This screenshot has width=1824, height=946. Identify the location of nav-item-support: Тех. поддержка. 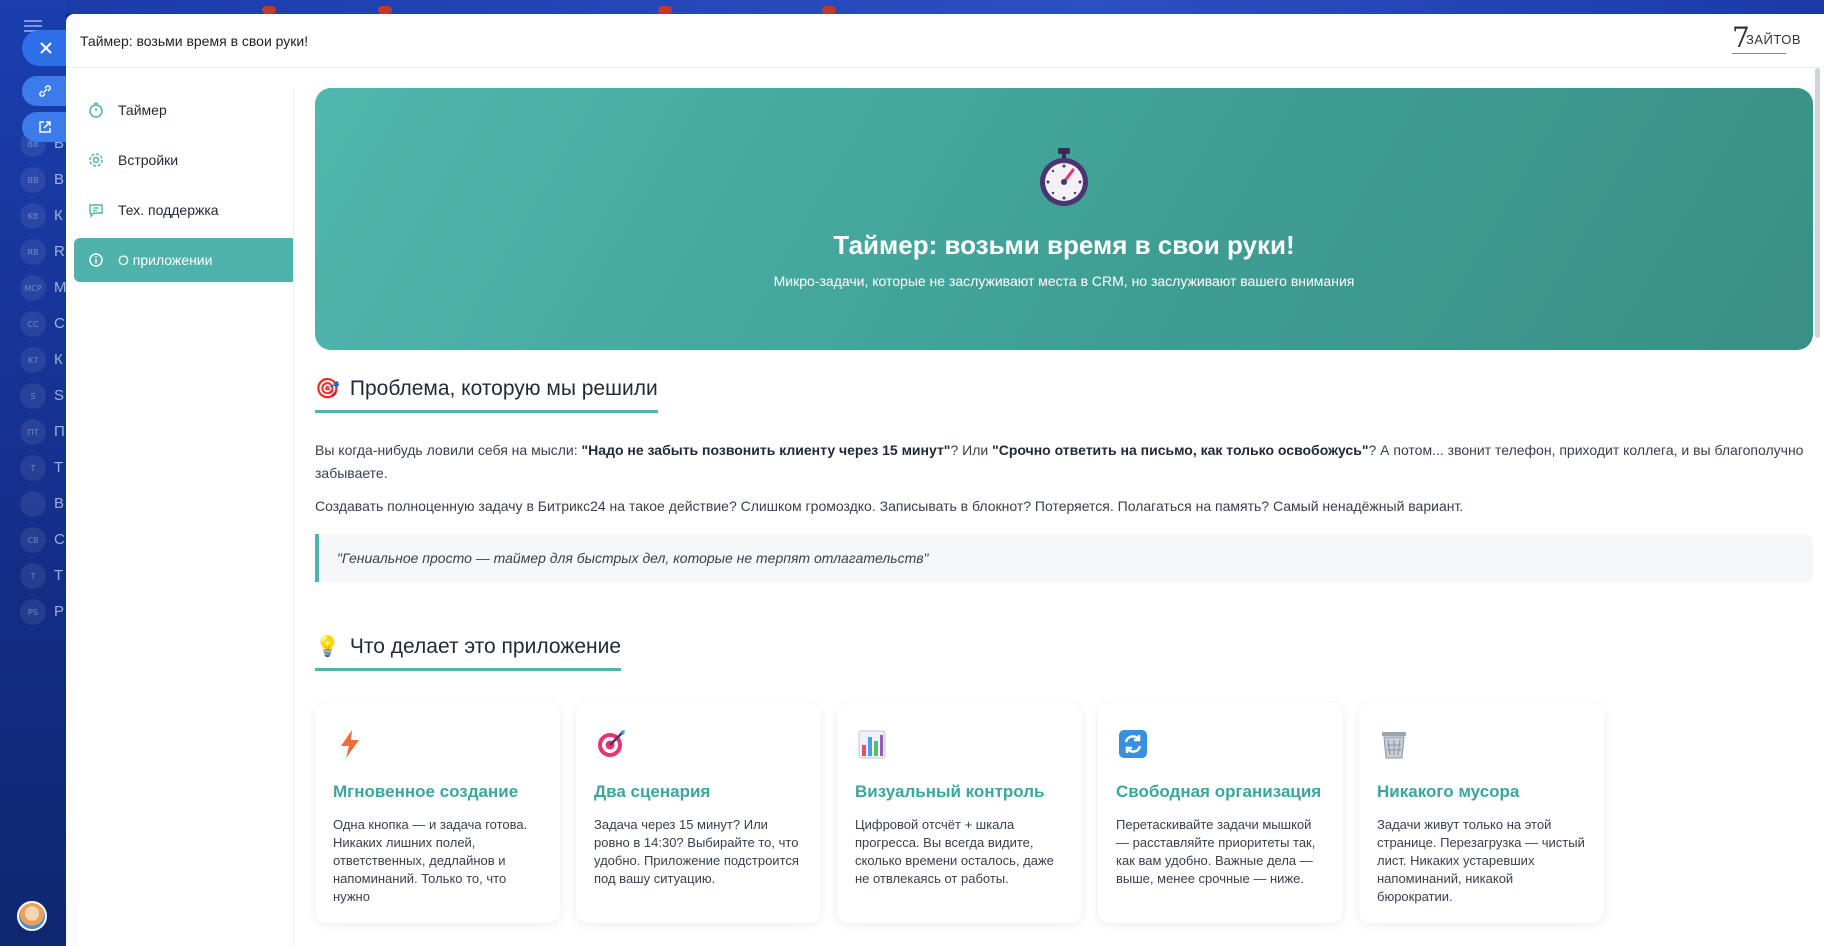
(184, 210).